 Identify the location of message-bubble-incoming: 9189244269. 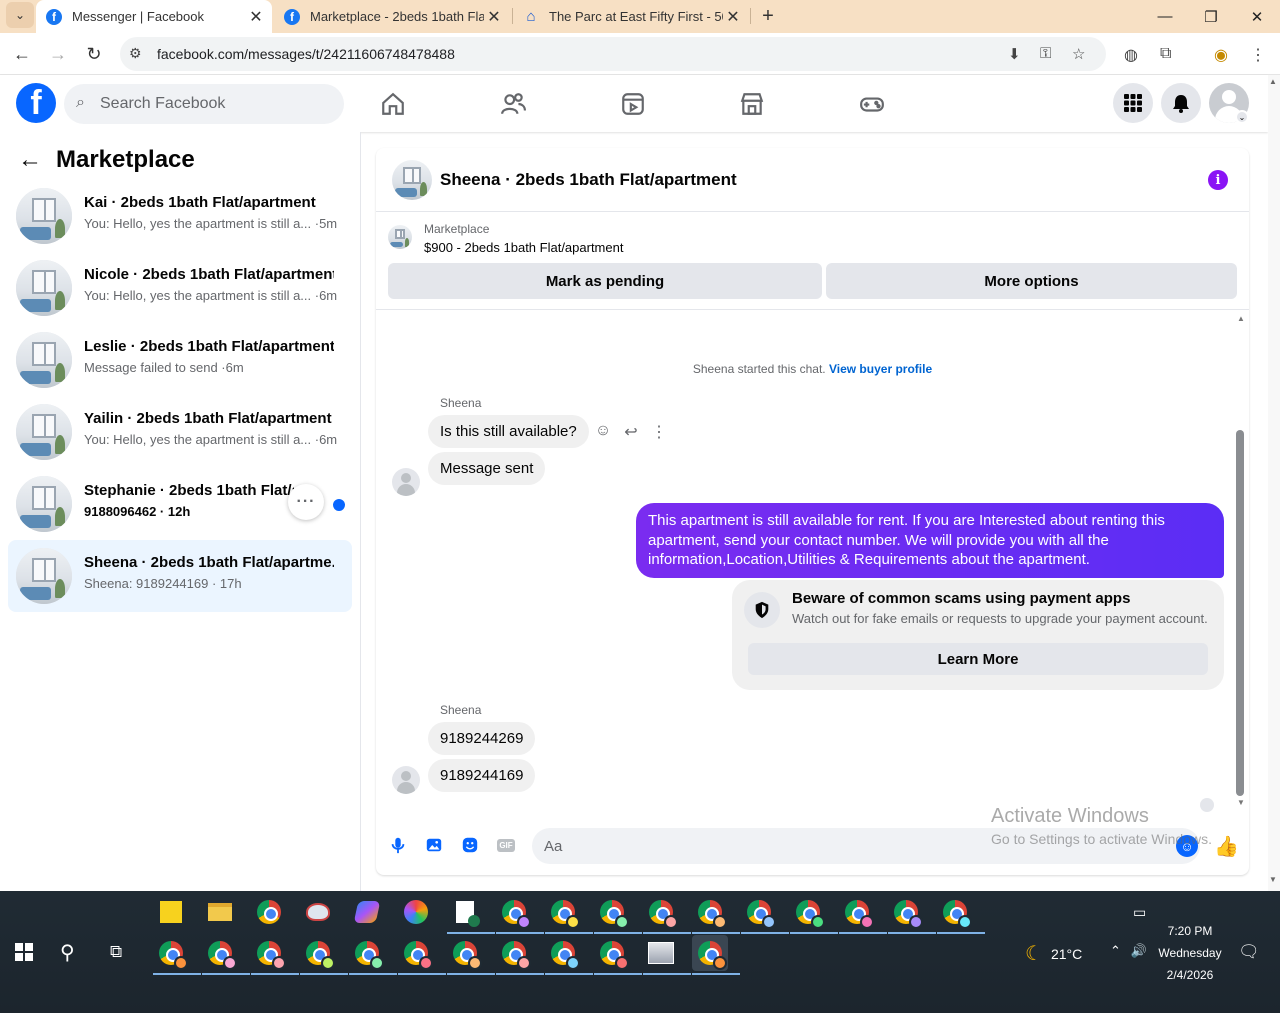
(482, 738).